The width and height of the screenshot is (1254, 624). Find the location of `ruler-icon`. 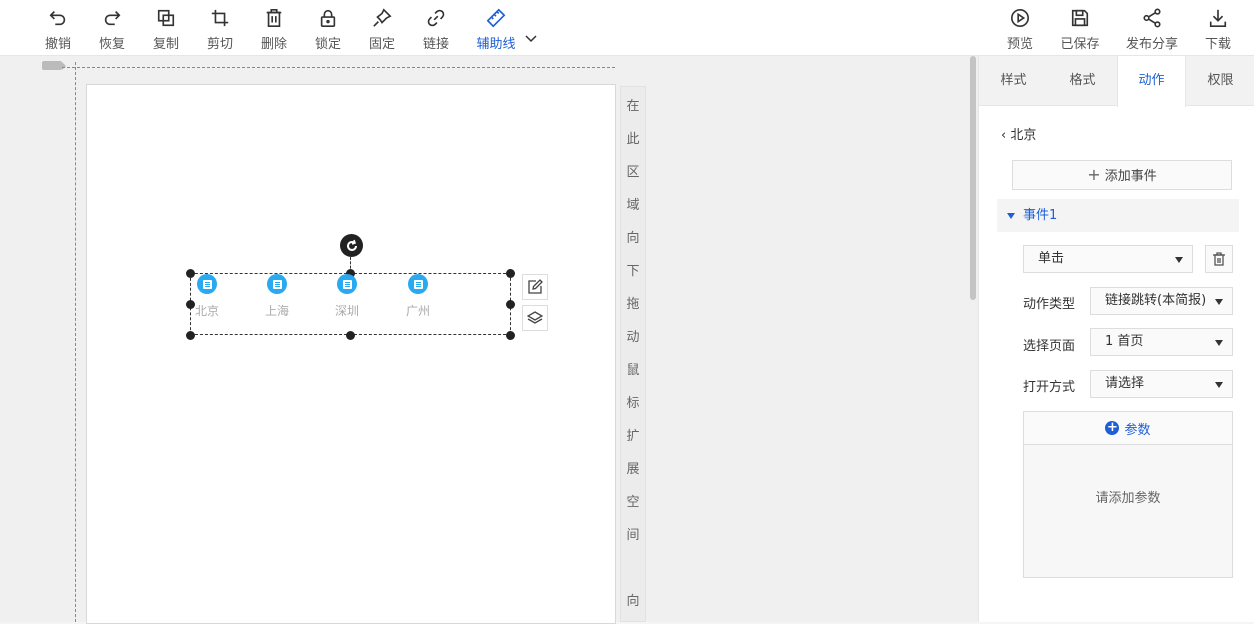

ruler-icon is located at coordinates (496, 18).